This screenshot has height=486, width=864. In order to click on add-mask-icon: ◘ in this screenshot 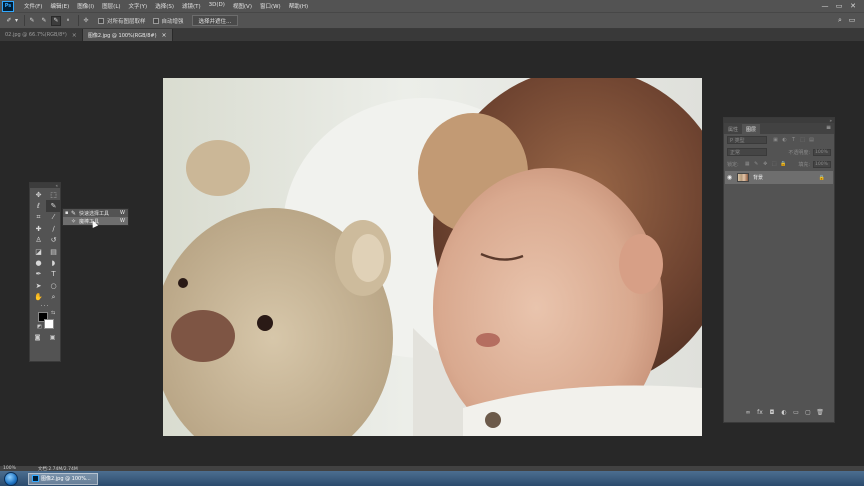, I will do `click(772, 412)`.